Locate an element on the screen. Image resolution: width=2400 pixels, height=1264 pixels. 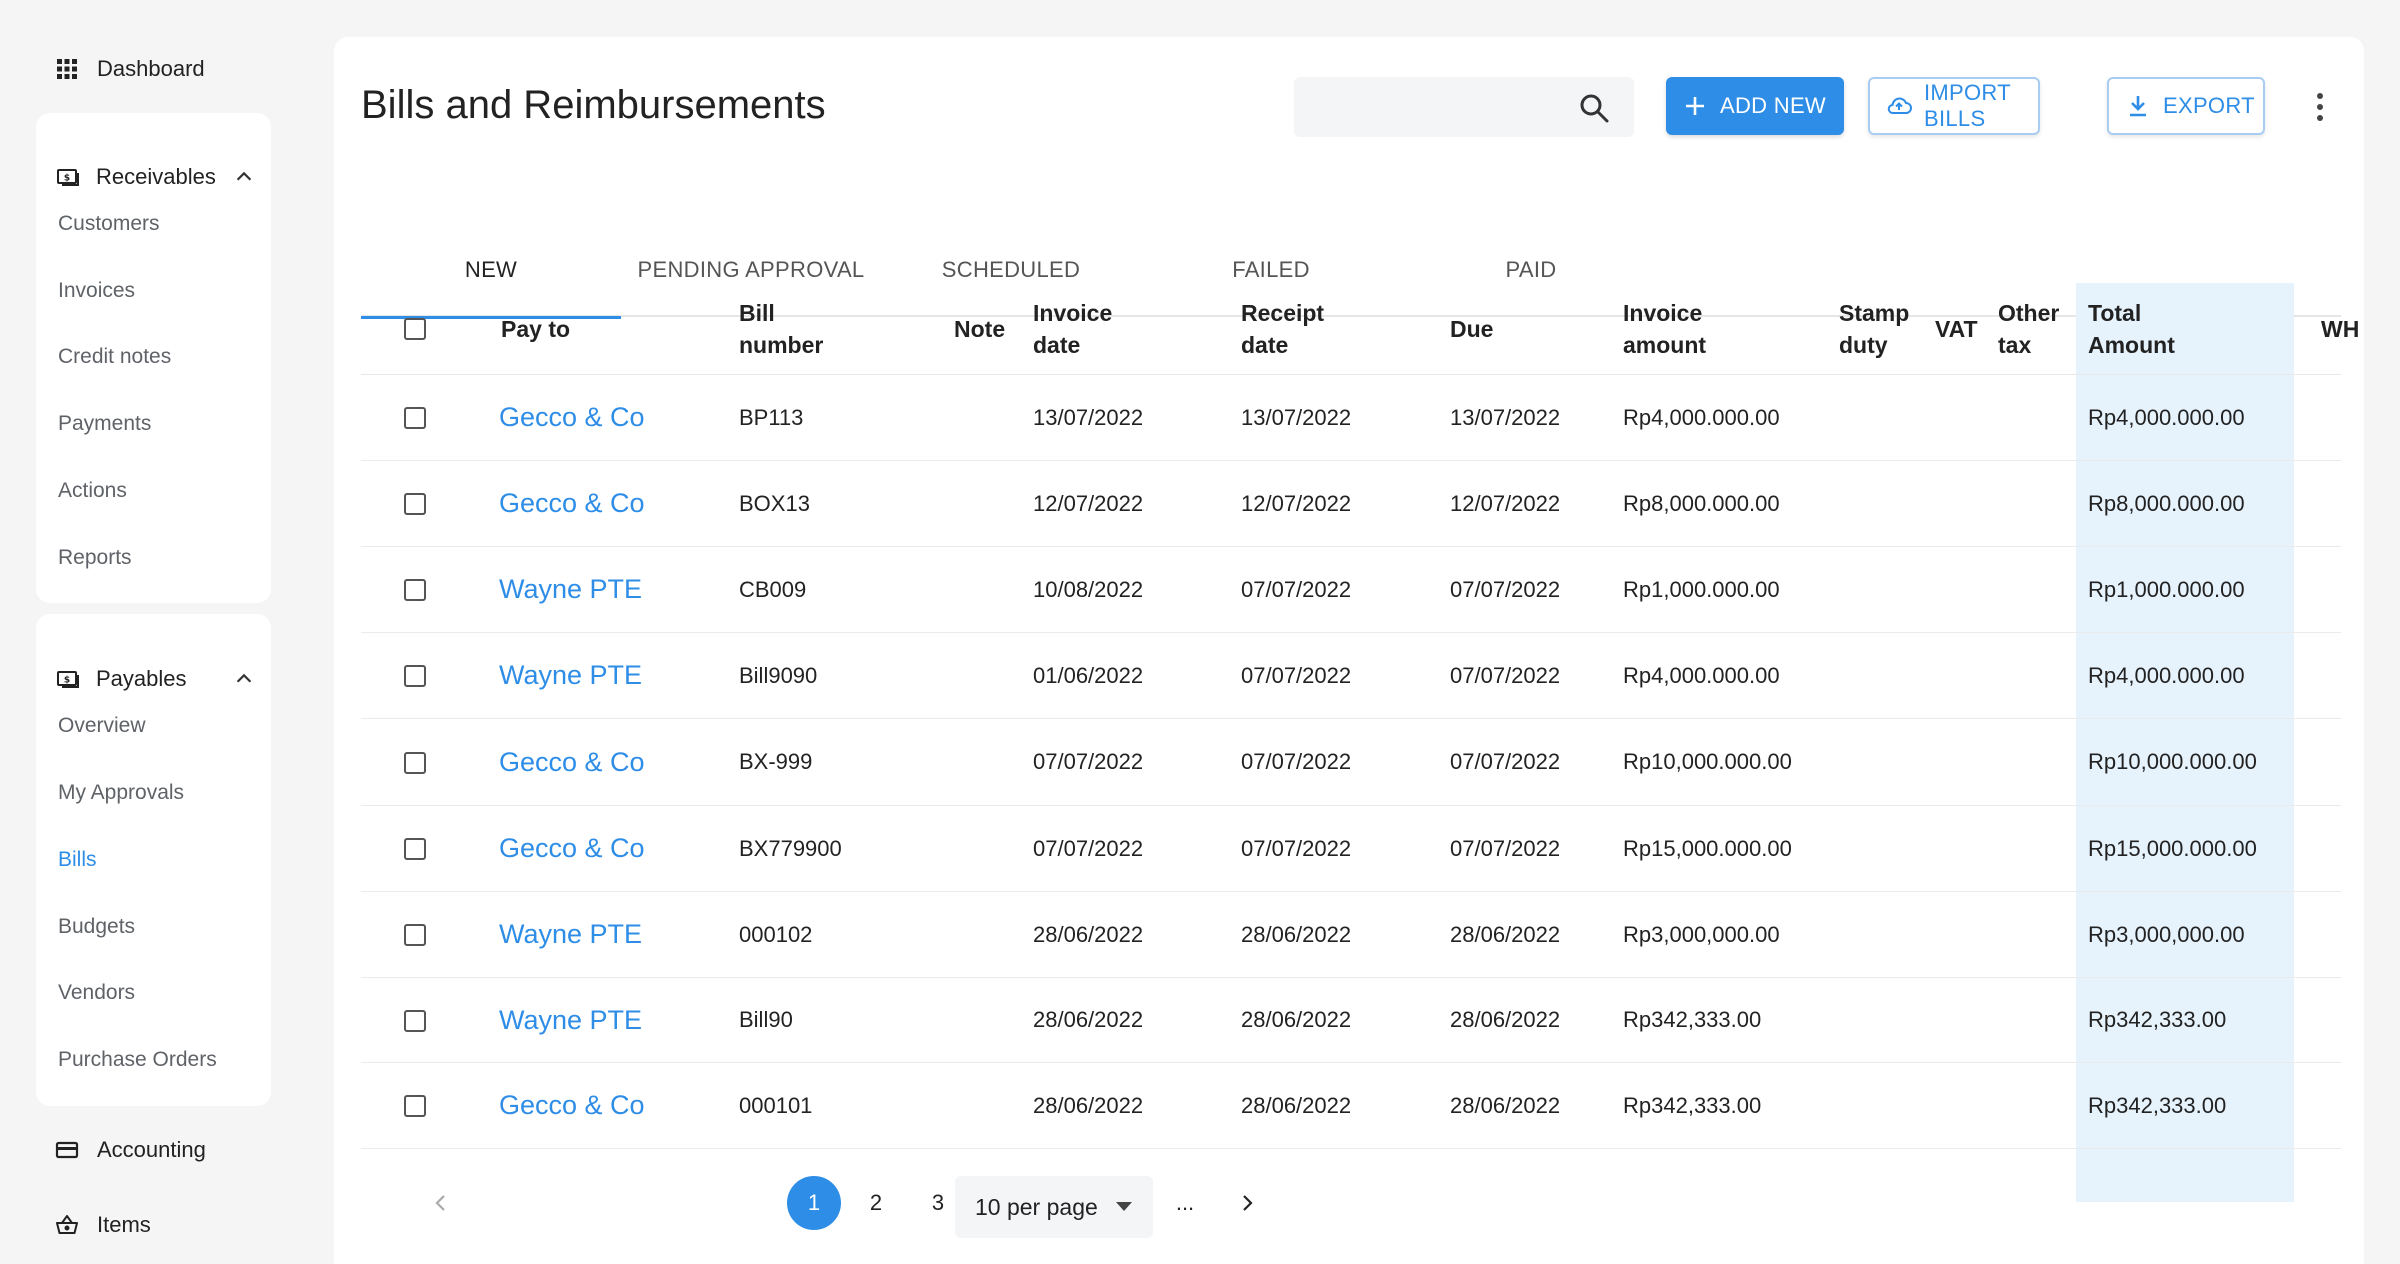
col-other-tax-line1: Other is located at coordinates (2029, 313).